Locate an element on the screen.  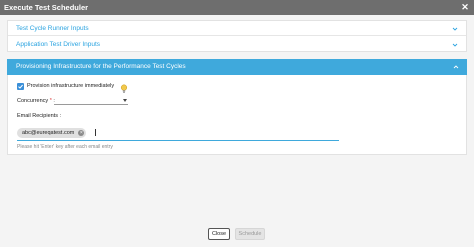
email-chip-text: abc@eureqatest.com is located at coordinates (48, 133).